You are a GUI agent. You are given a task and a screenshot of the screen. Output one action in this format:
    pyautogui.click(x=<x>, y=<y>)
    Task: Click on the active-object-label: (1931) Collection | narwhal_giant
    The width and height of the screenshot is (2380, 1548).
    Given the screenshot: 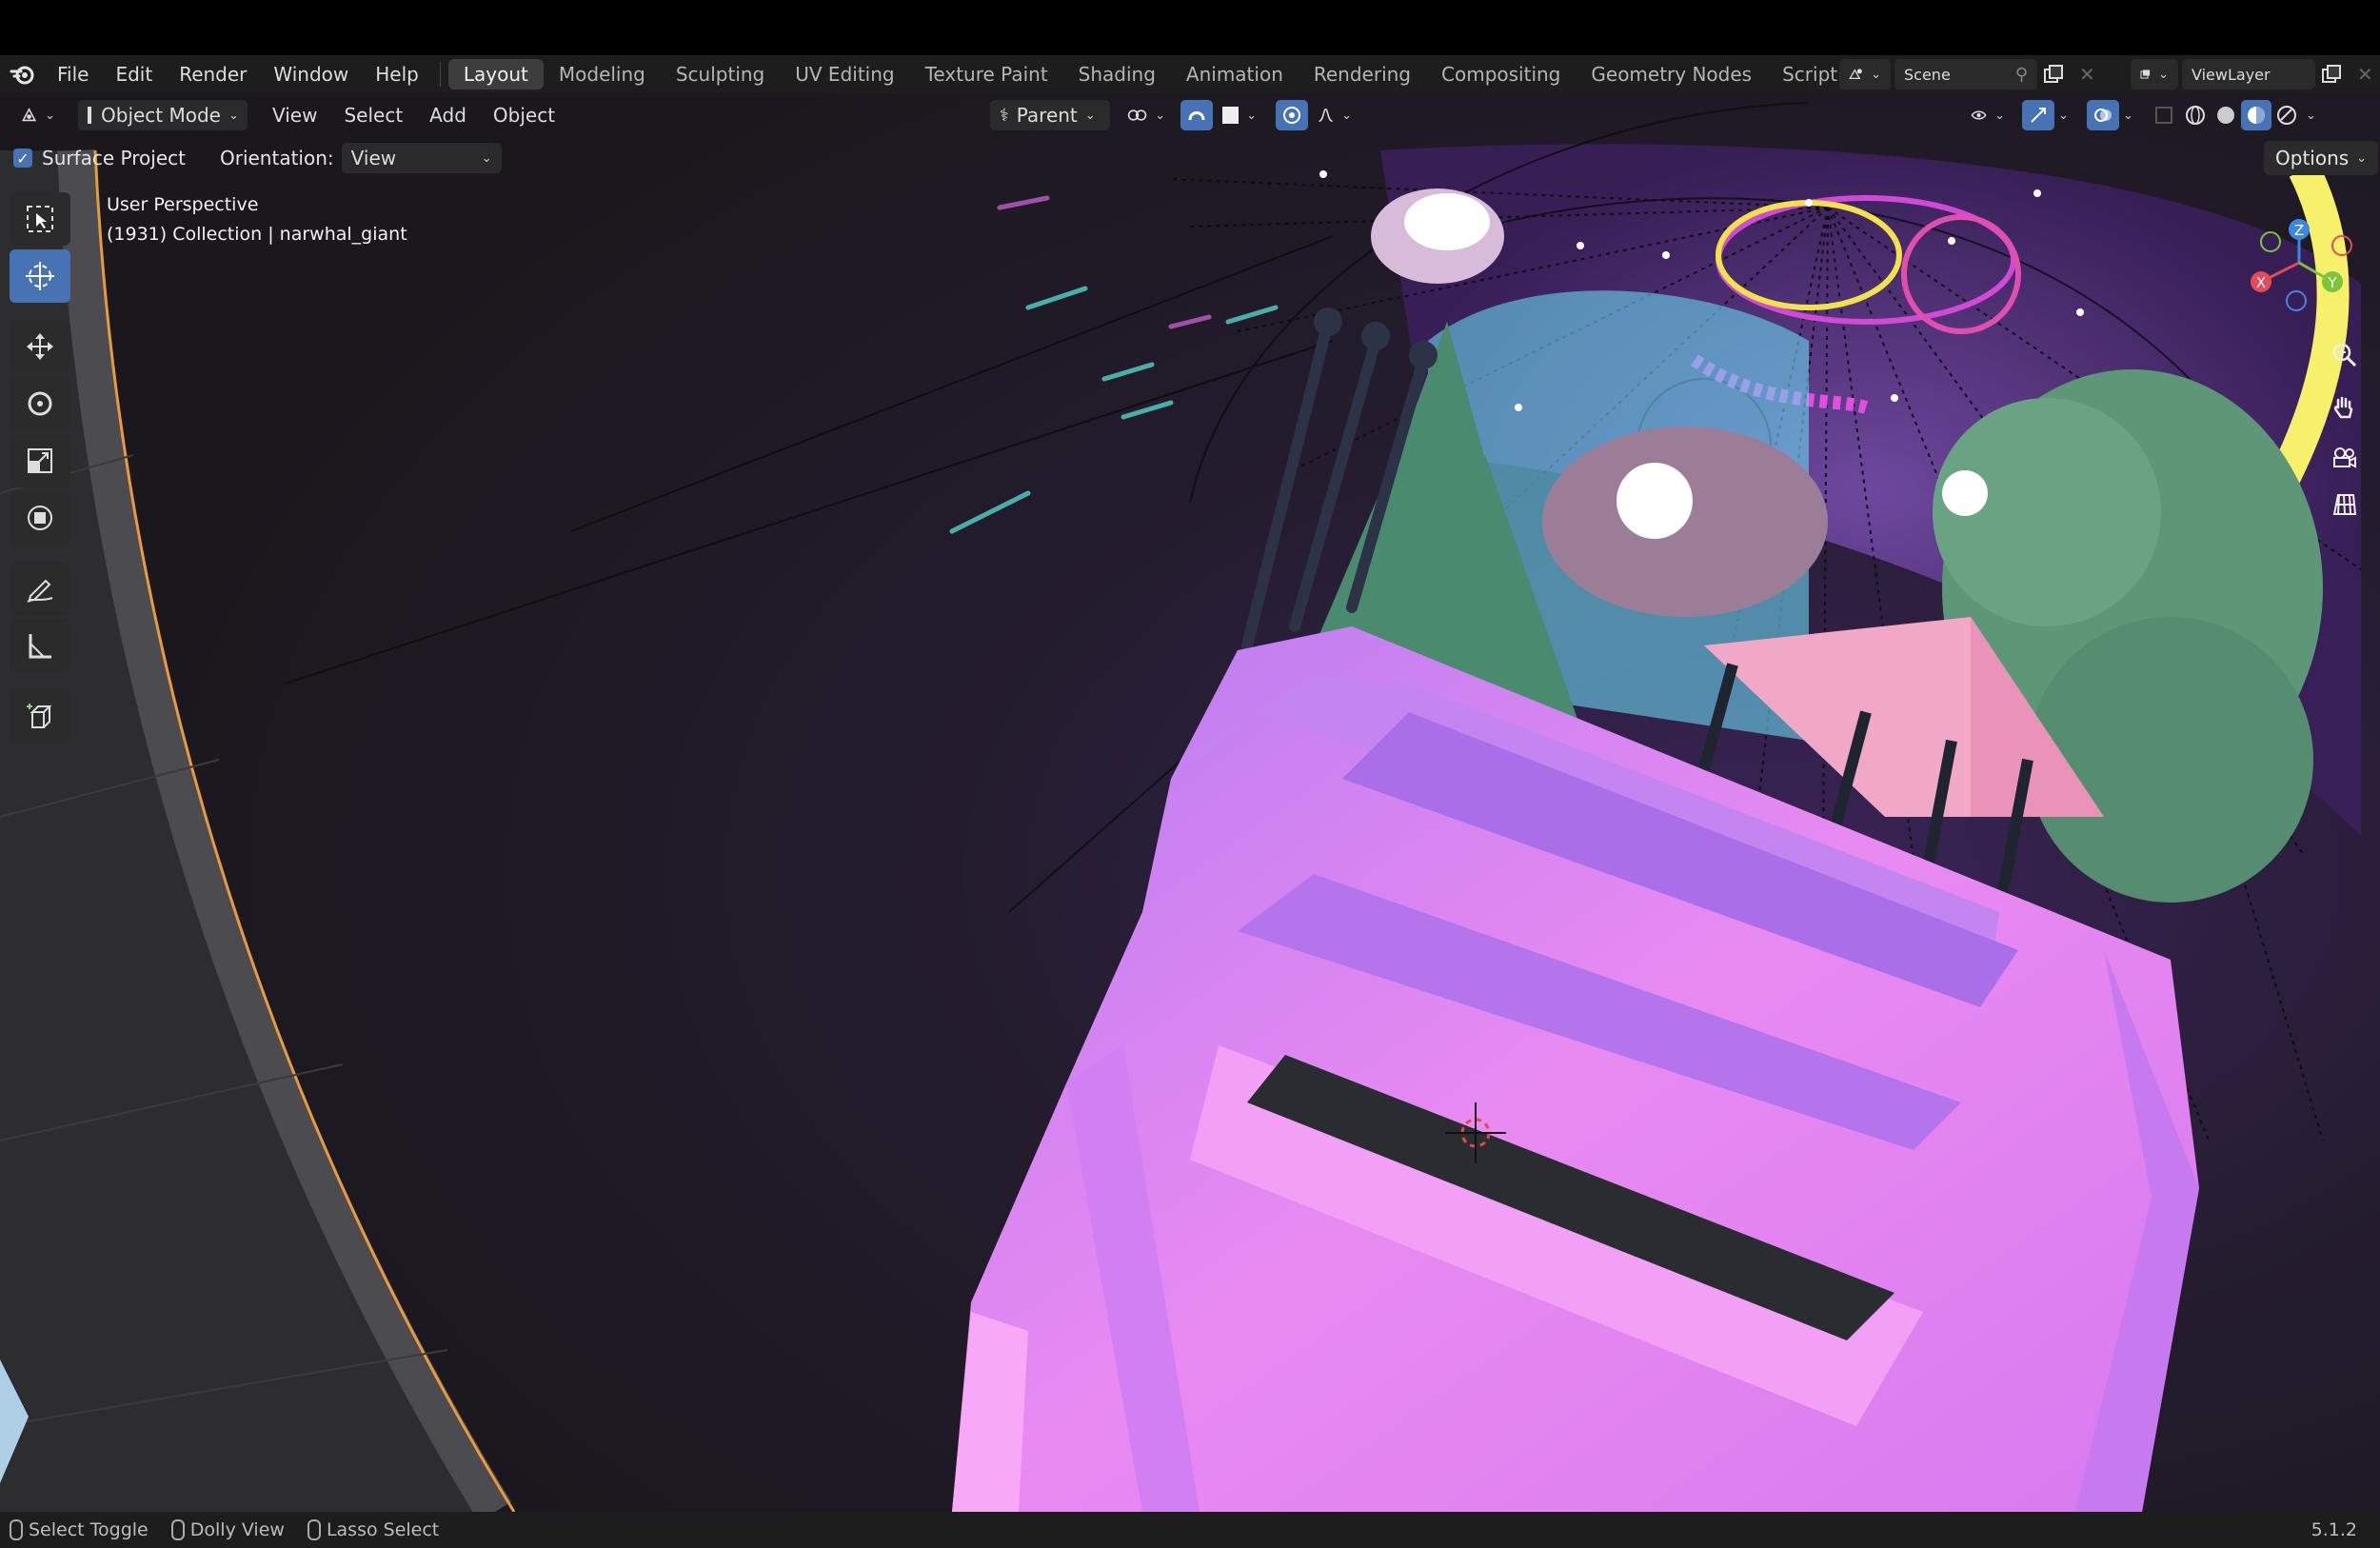 What is the action you would take?
    pyautogui.click(x=257, y=234)
    